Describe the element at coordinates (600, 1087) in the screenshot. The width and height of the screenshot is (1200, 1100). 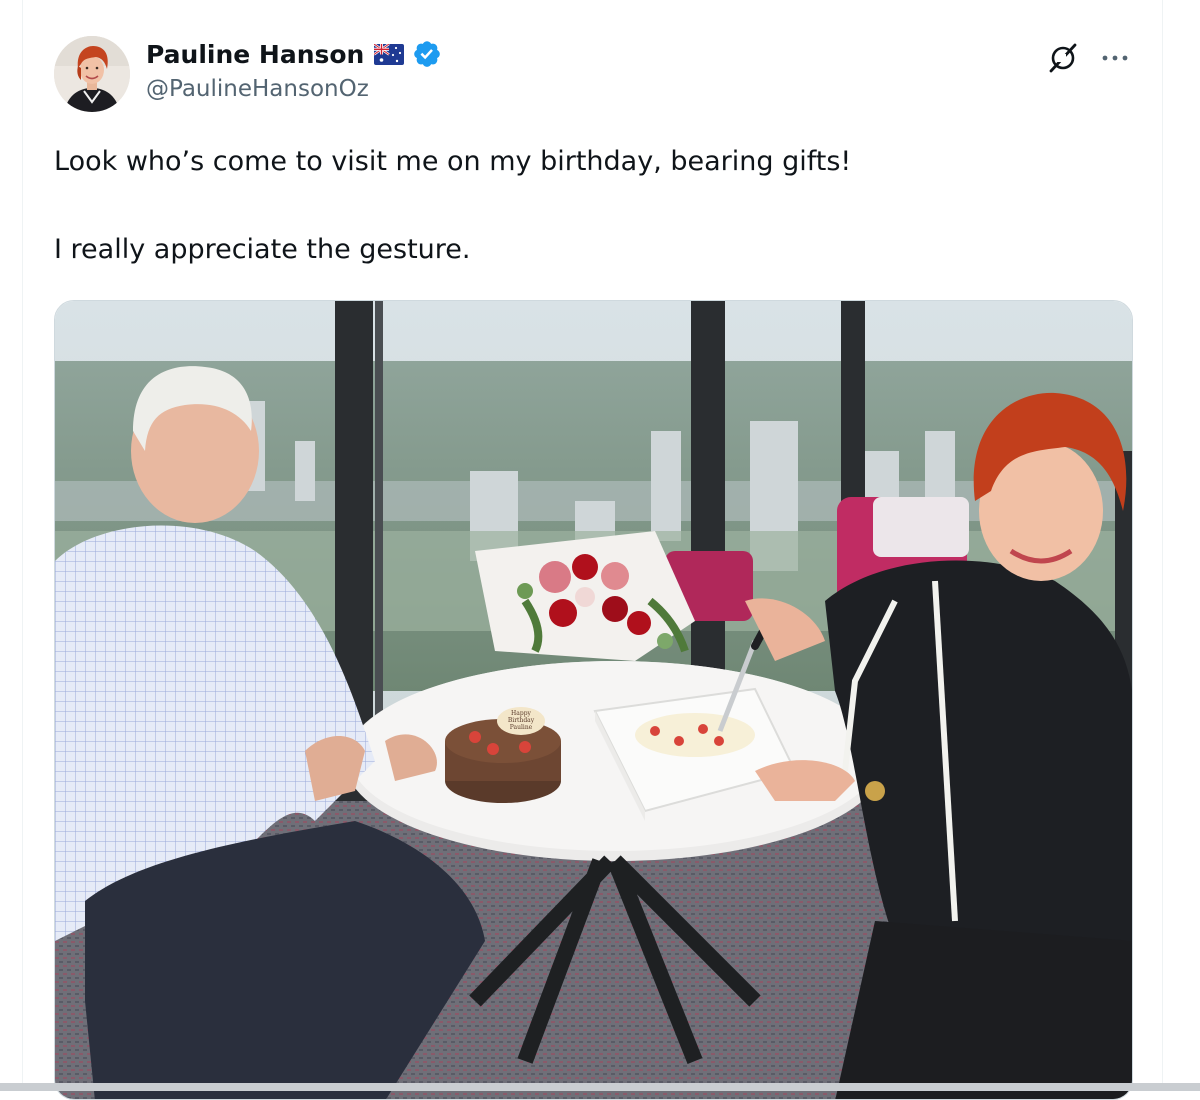
I see `scroll-divider` at that location.